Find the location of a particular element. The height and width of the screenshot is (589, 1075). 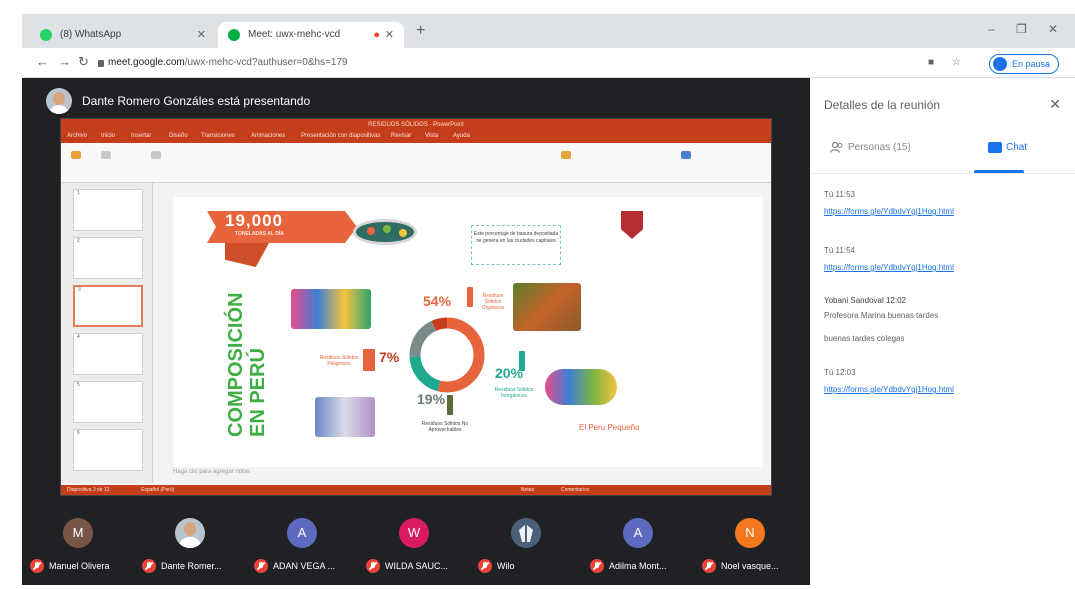

ribbon-tab: Revisar is located at coordinates (401, 136).